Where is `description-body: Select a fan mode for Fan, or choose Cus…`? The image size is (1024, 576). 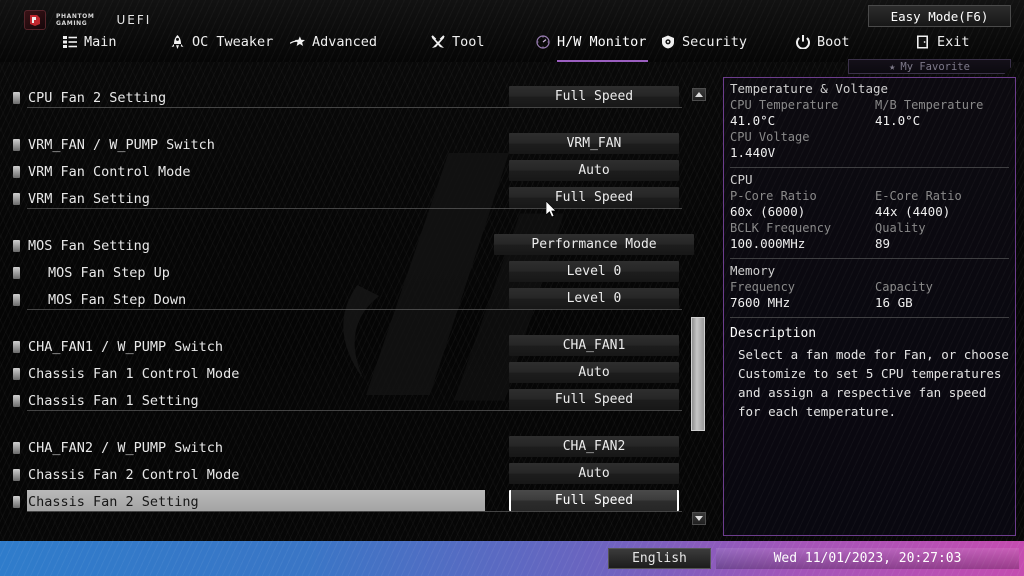
description-body: Select a fan mode for Fan, or choose Cus… is located at coordinates (873, 383).